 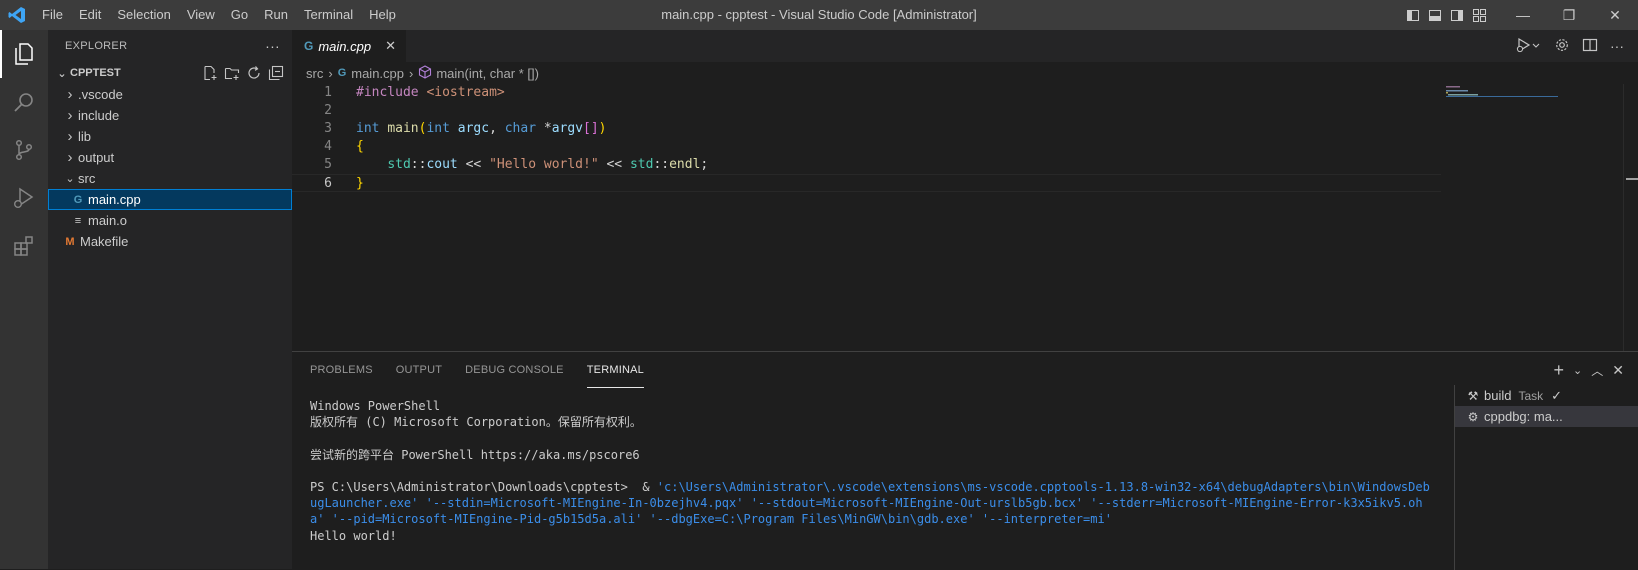 What do you see at coordinates (382, 15) in the screenshot?
I see `menu-help: Help` at bounding box center [382, 15].